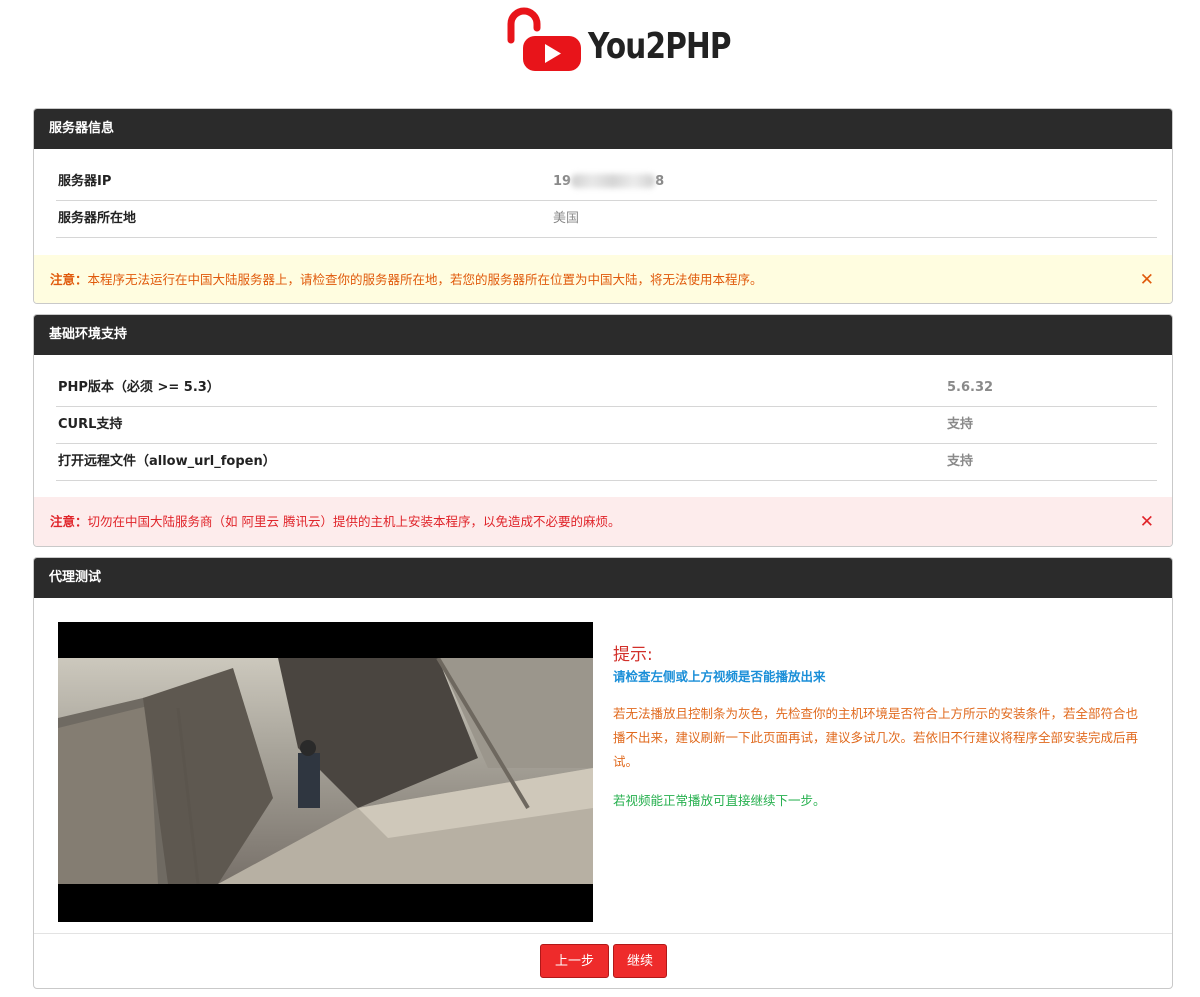 The width and height of the screenshot is (1200, 997). I want to click on tip-subtitle: 请检查左侧或上方视频是否能播放出来, so click(719, 676).